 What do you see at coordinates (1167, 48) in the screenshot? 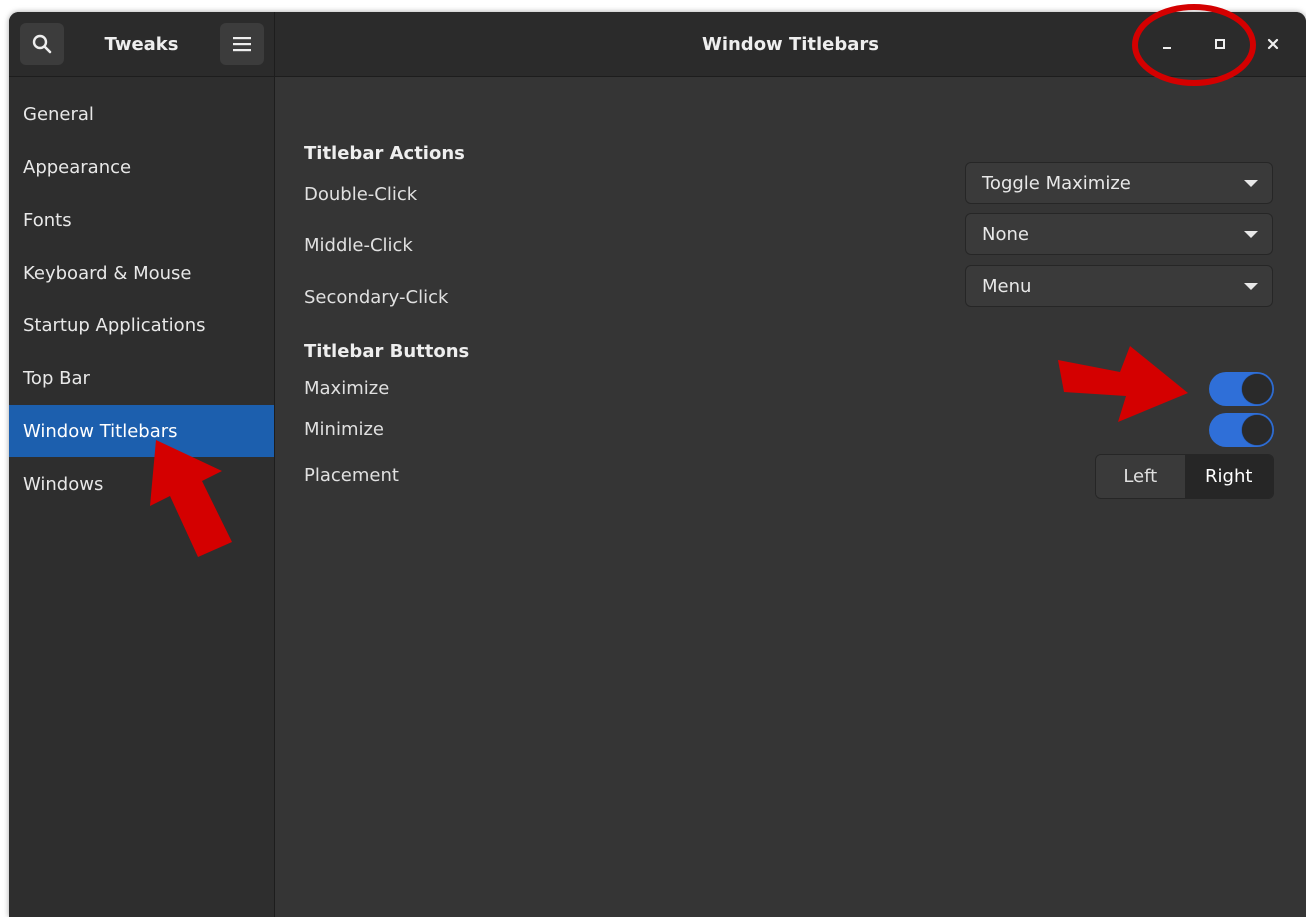
I see `minimize-icon` at bounding box center [1167, 48].